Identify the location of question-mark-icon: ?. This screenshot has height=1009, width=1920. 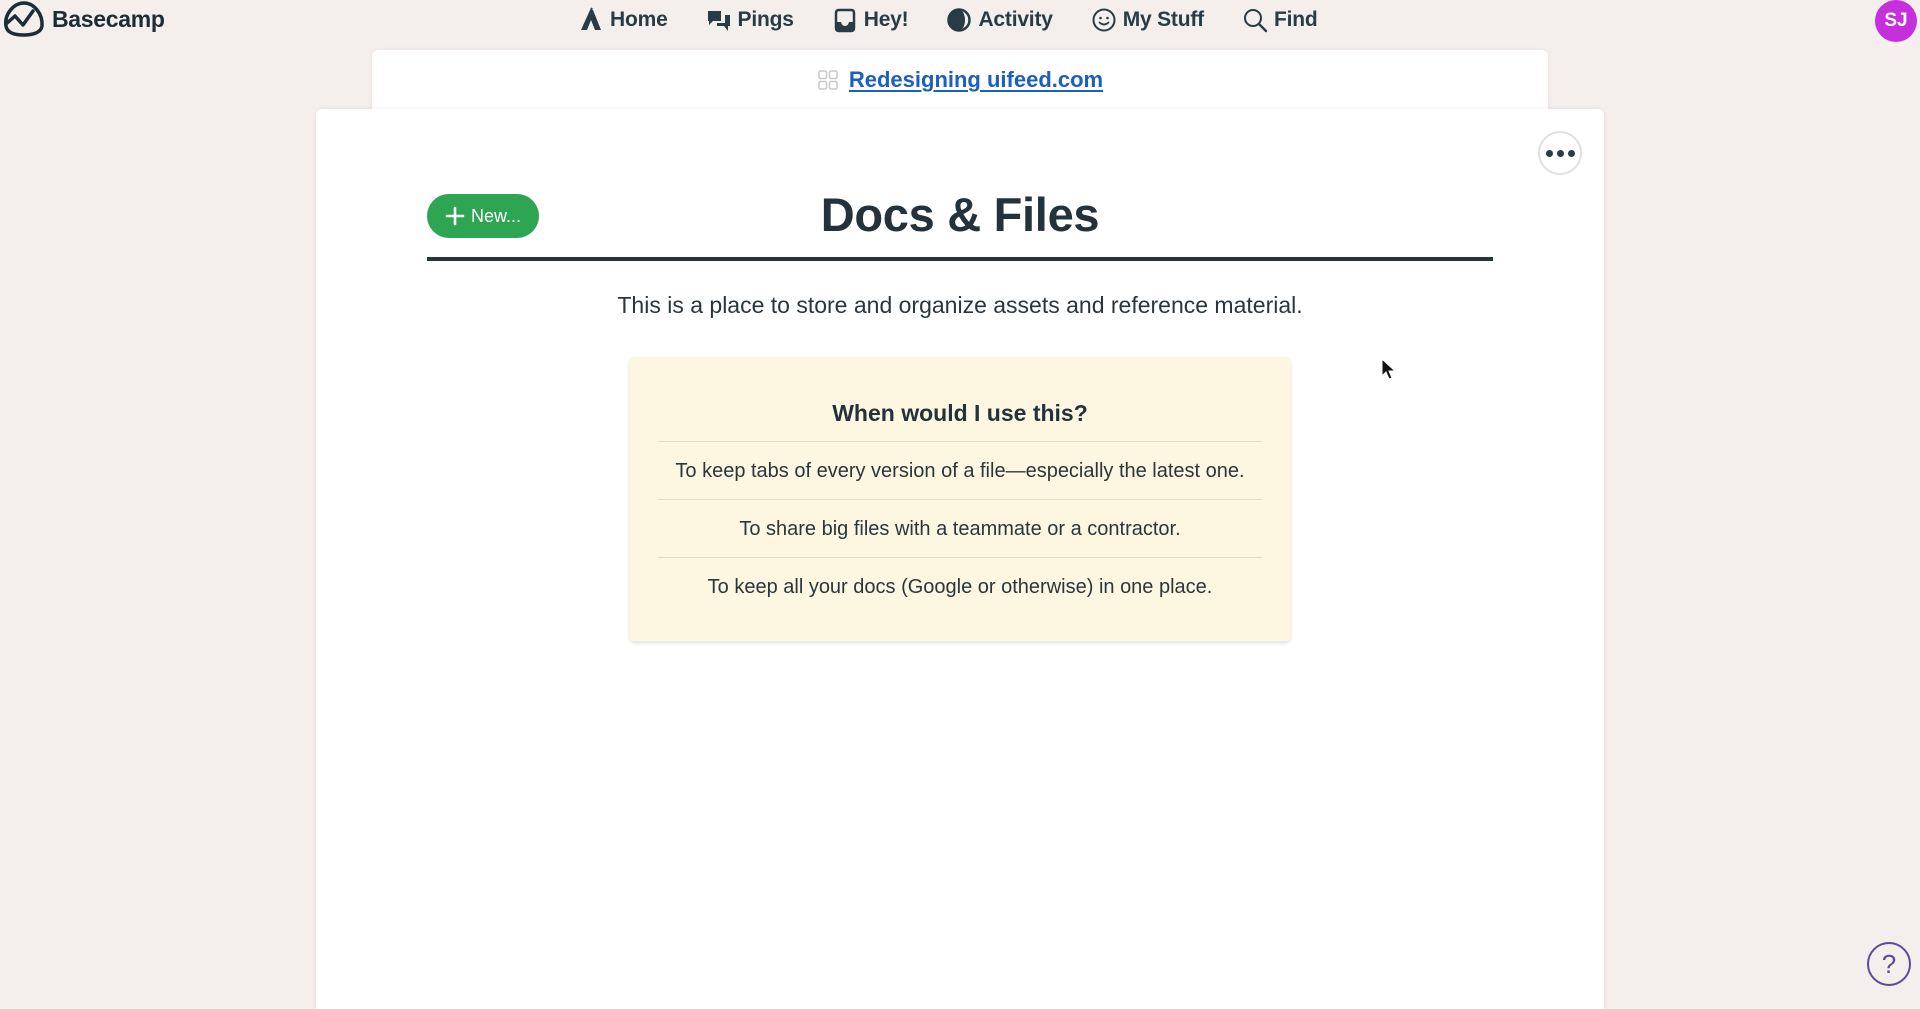
(1889, 963).